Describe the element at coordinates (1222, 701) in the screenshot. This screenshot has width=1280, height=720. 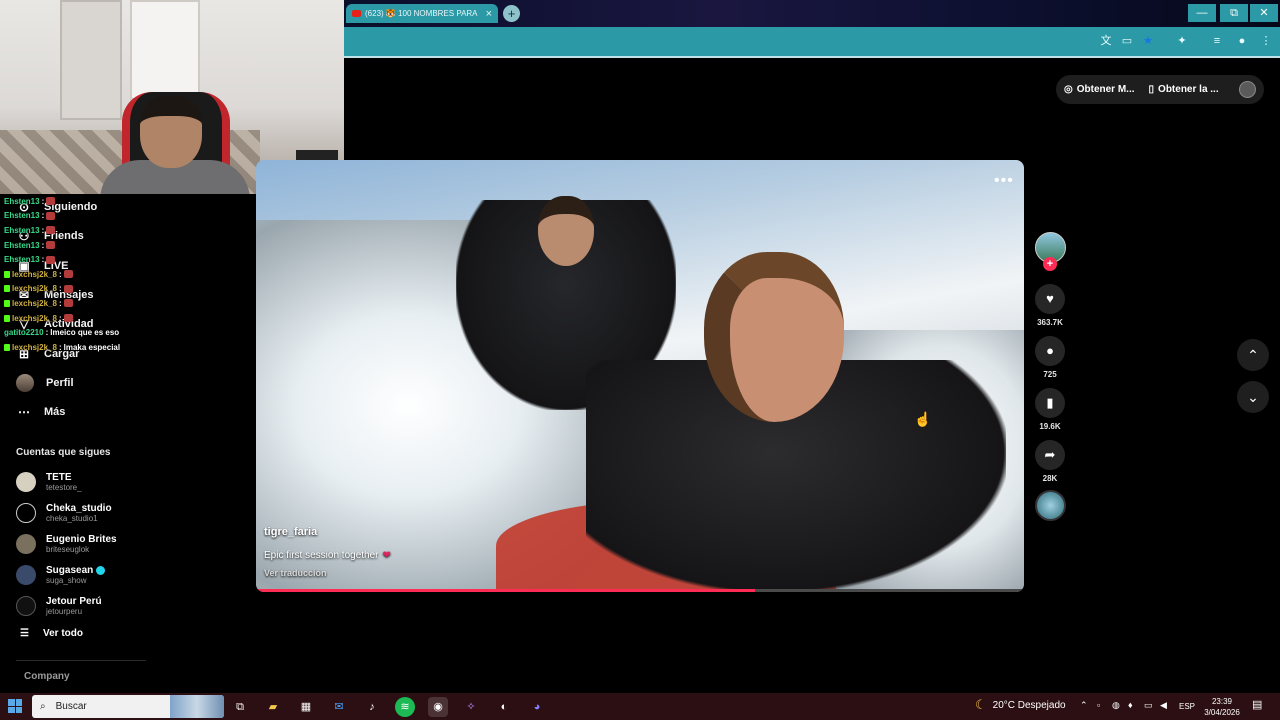
I see `clock-time: 23:39` at that location.